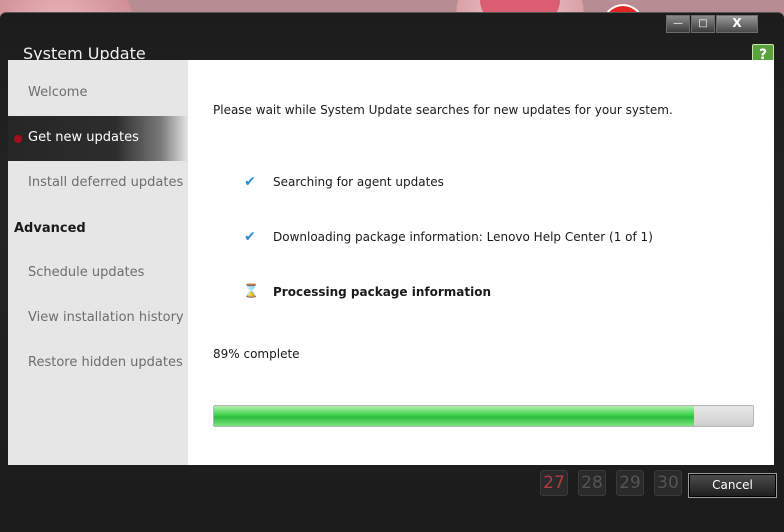 This screenshot has width=784, height=532. I want to click on sidebar-item-welcome: Welcome, so click(98, 93).